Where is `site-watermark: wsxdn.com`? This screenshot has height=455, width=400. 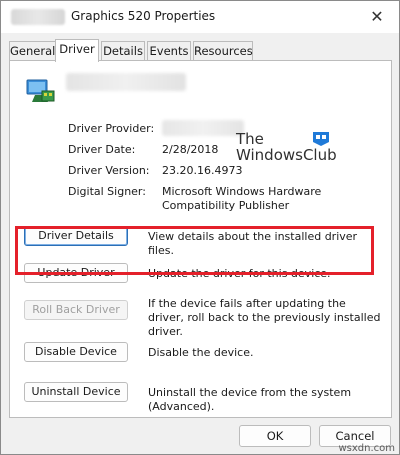 site-watermark: wsxdn.com is located at coordinates (366, 448).